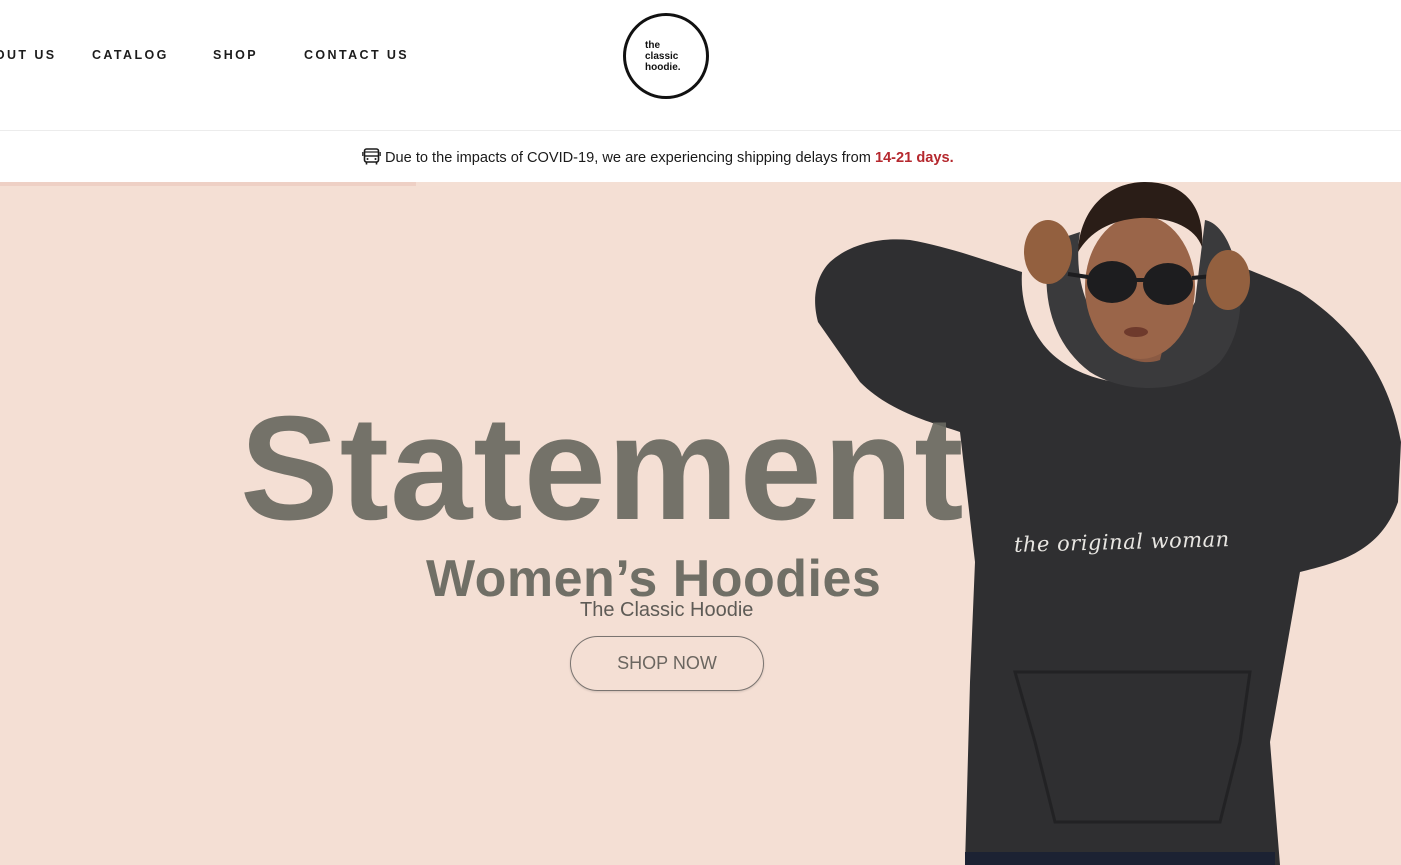 Image resolution: width=1401 pixels, height=865 pixels. Describe the element at coordinates (356, 55) in the screenshot. I see `nav-contact-us: CONTACT US` at that location.